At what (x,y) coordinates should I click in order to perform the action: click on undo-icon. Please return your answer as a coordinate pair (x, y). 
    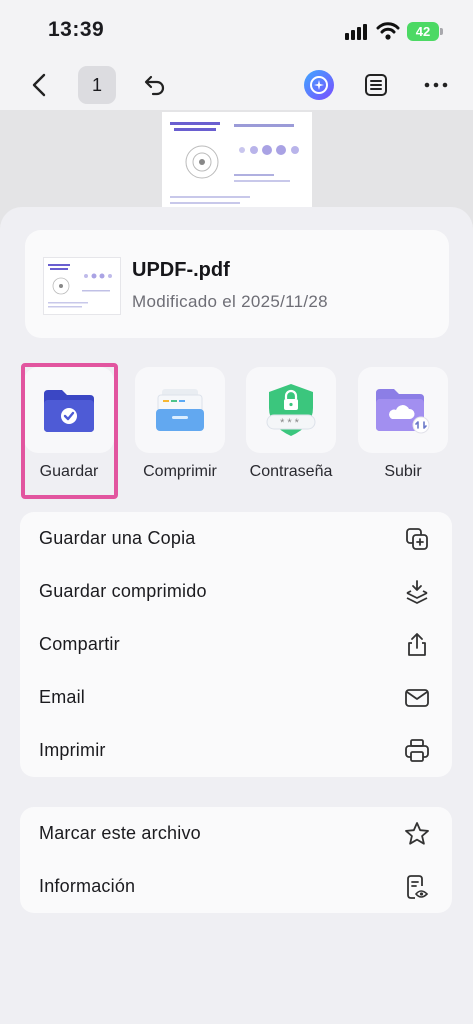
    Looking at the image, I should click on (154, 85).